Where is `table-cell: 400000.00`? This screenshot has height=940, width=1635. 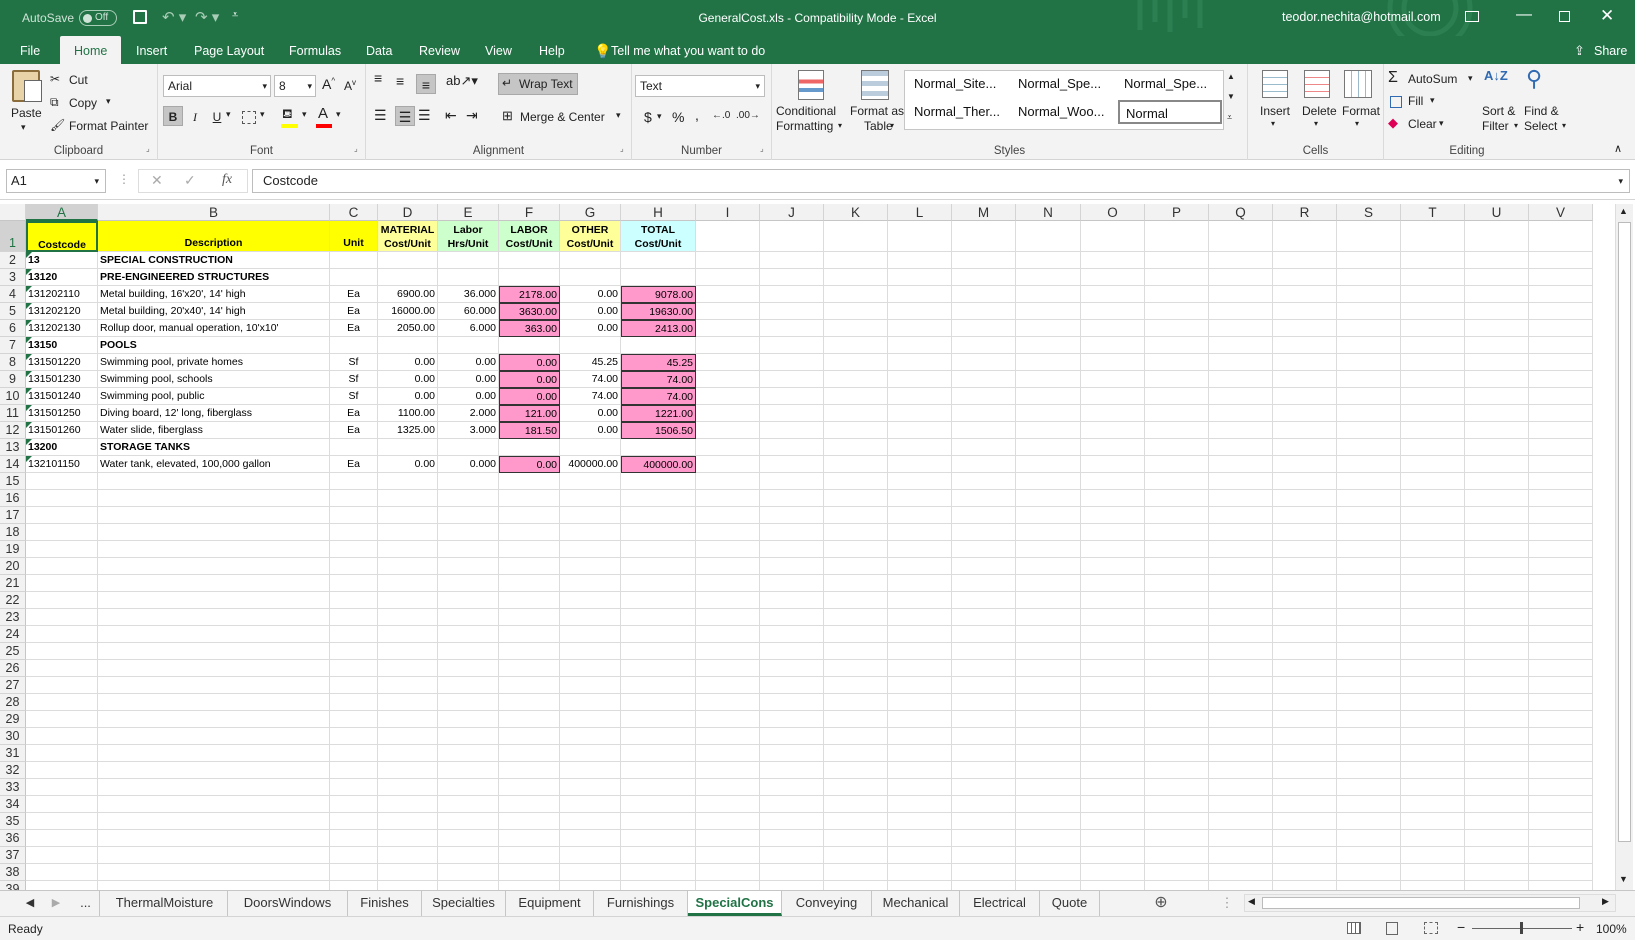 table-cell: 400000.00 is located at coordinates (590, 464).